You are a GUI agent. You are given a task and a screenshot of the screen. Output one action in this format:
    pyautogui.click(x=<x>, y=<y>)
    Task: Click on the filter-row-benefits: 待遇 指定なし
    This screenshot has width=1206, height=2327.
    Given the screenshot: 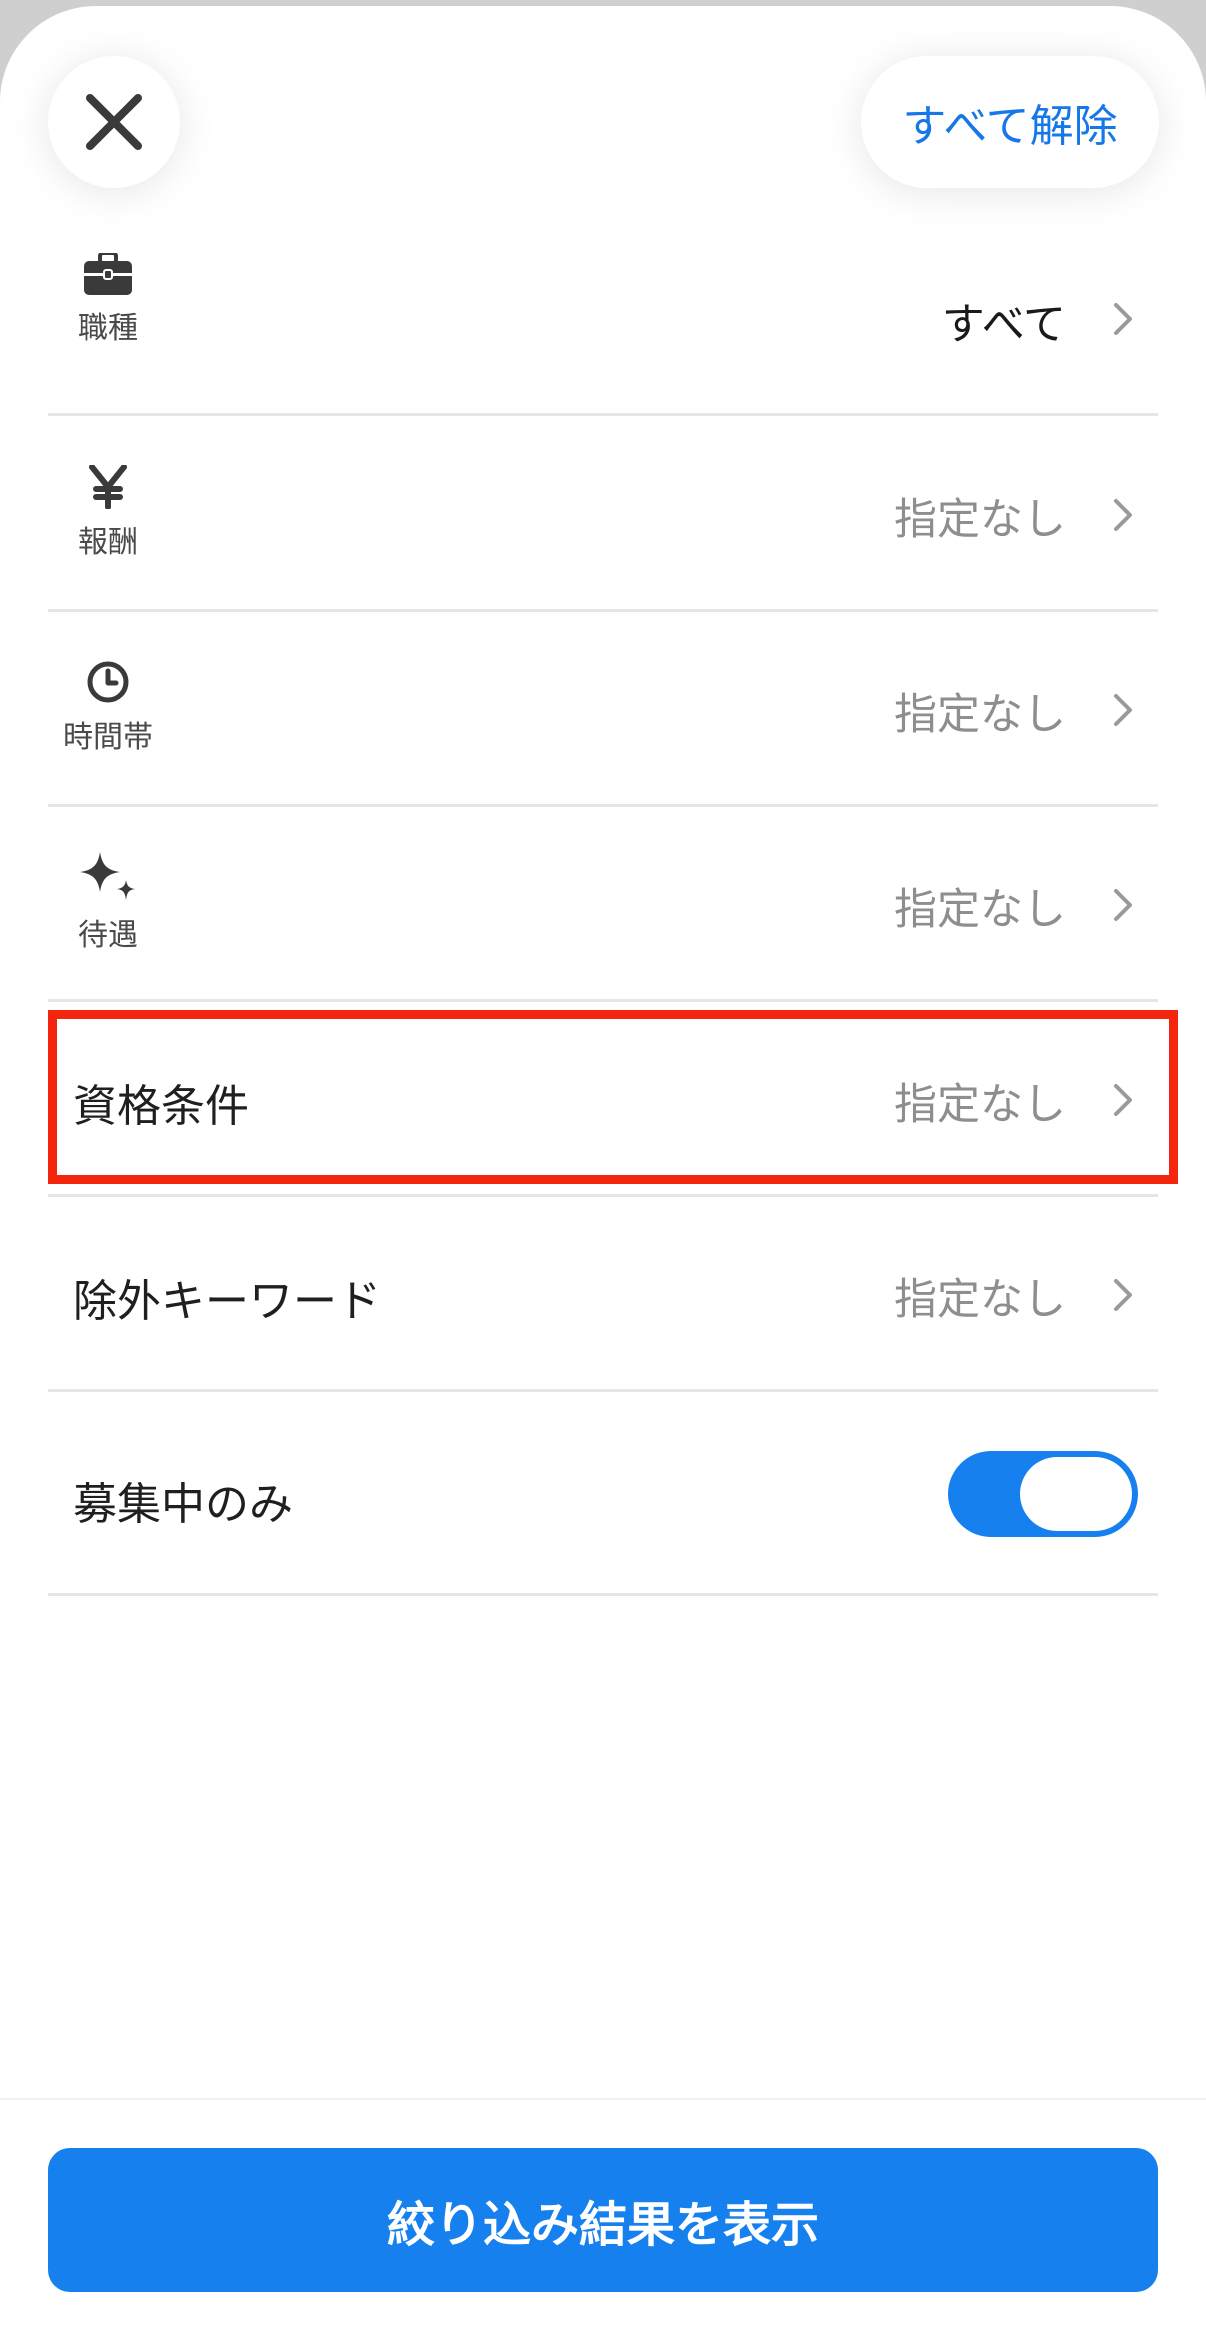 What is the action you would take?
    pyautogui.click(x=603, y=904)
    